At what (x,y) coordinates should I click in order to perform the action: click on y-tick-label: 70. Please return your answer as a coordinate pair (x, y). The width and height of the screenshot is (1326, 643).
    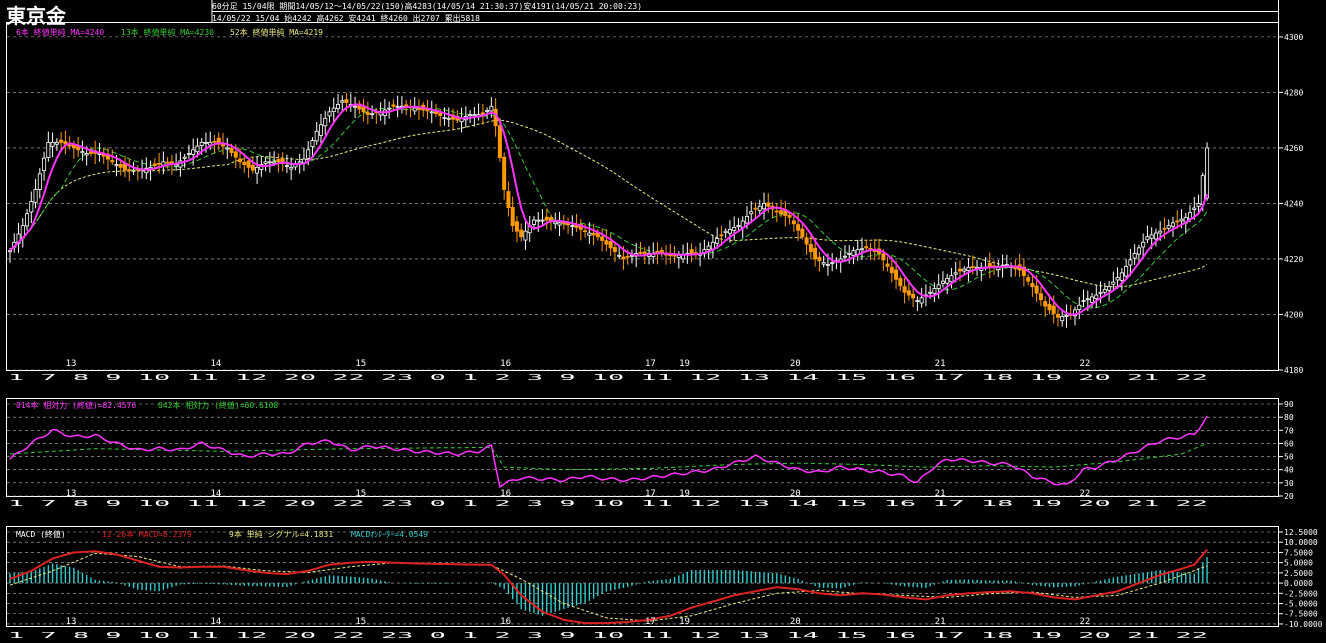
    Looking at the image, I should click on (1289, 430).